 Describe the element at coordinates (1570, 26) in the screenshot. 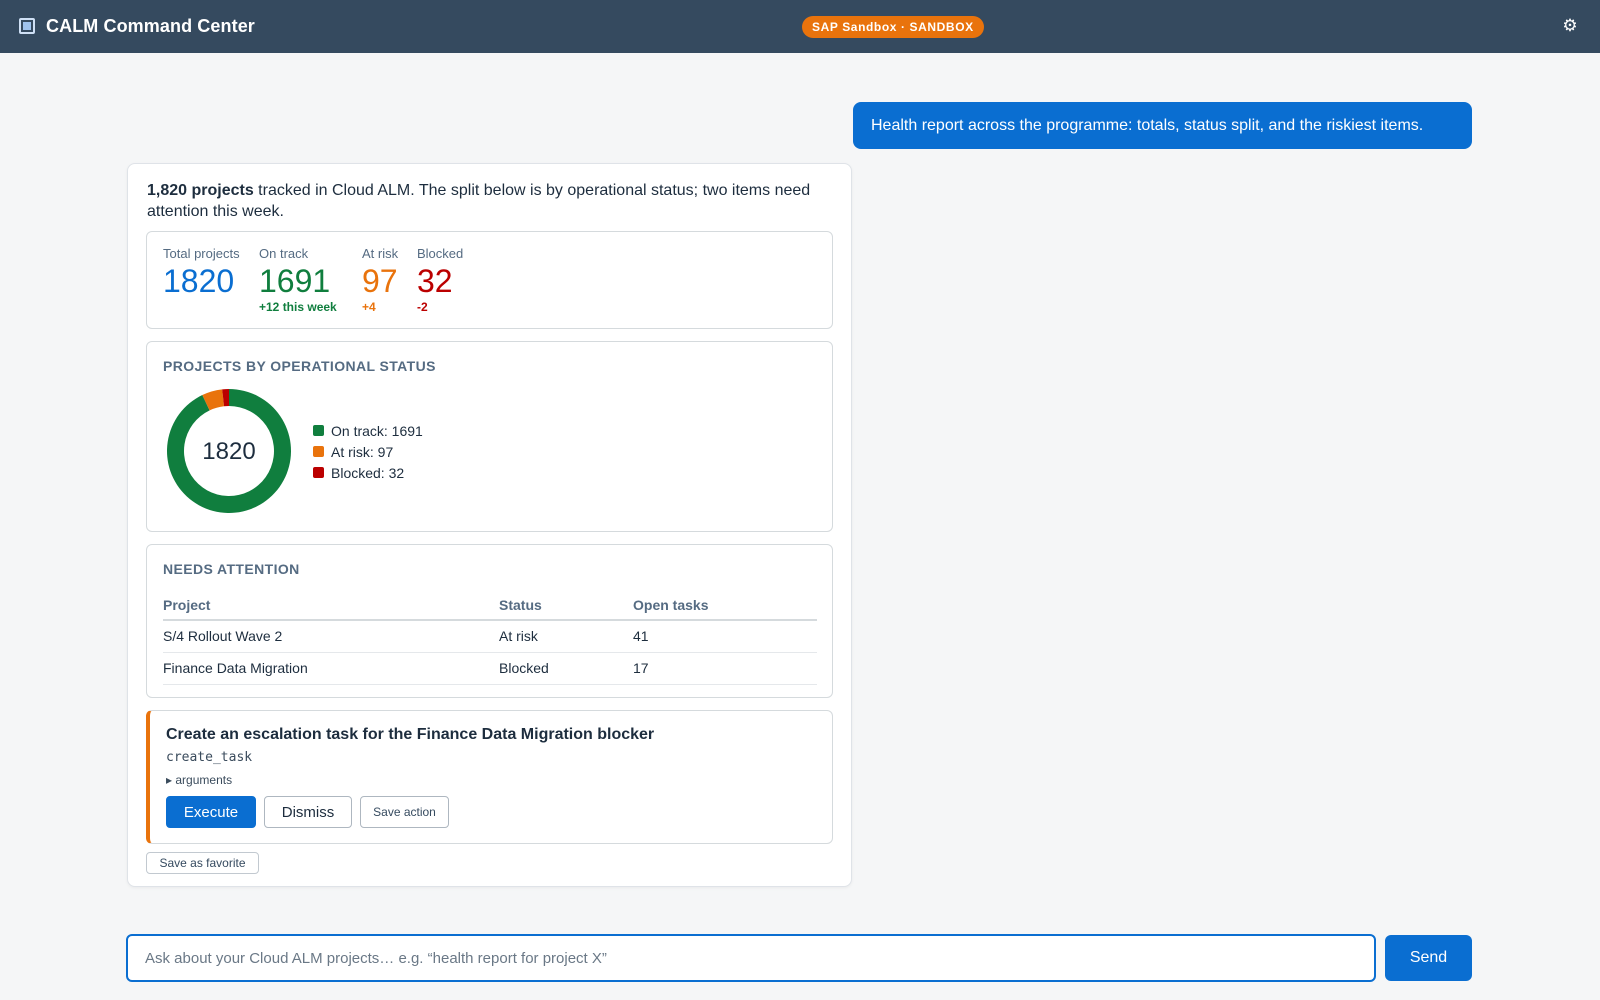

I see `gear-icon: ⚙` at that location.